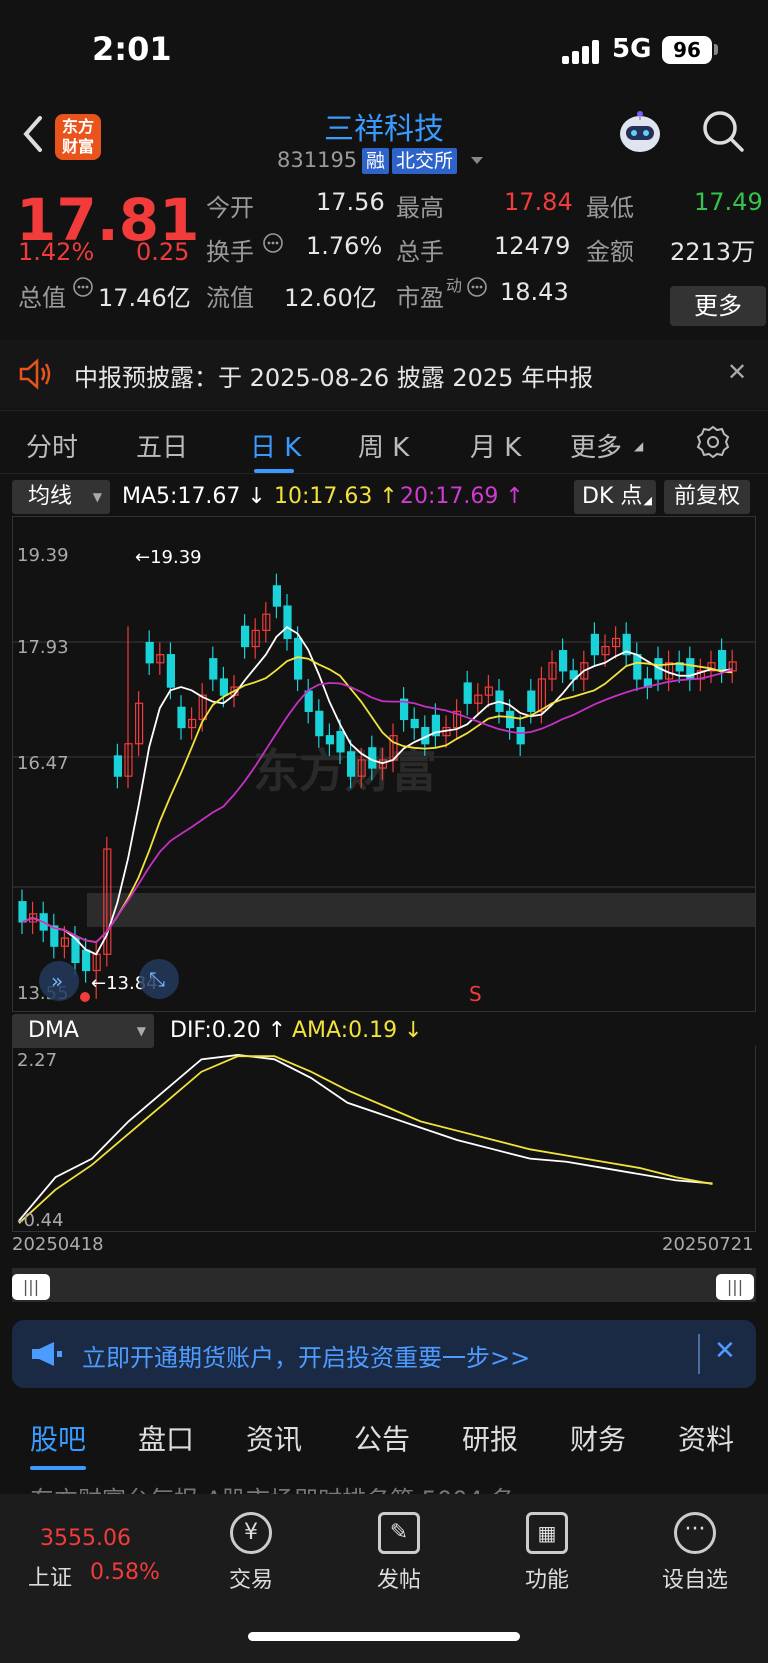  I want to click on tab-profile: 资料, so click(706, 1438).